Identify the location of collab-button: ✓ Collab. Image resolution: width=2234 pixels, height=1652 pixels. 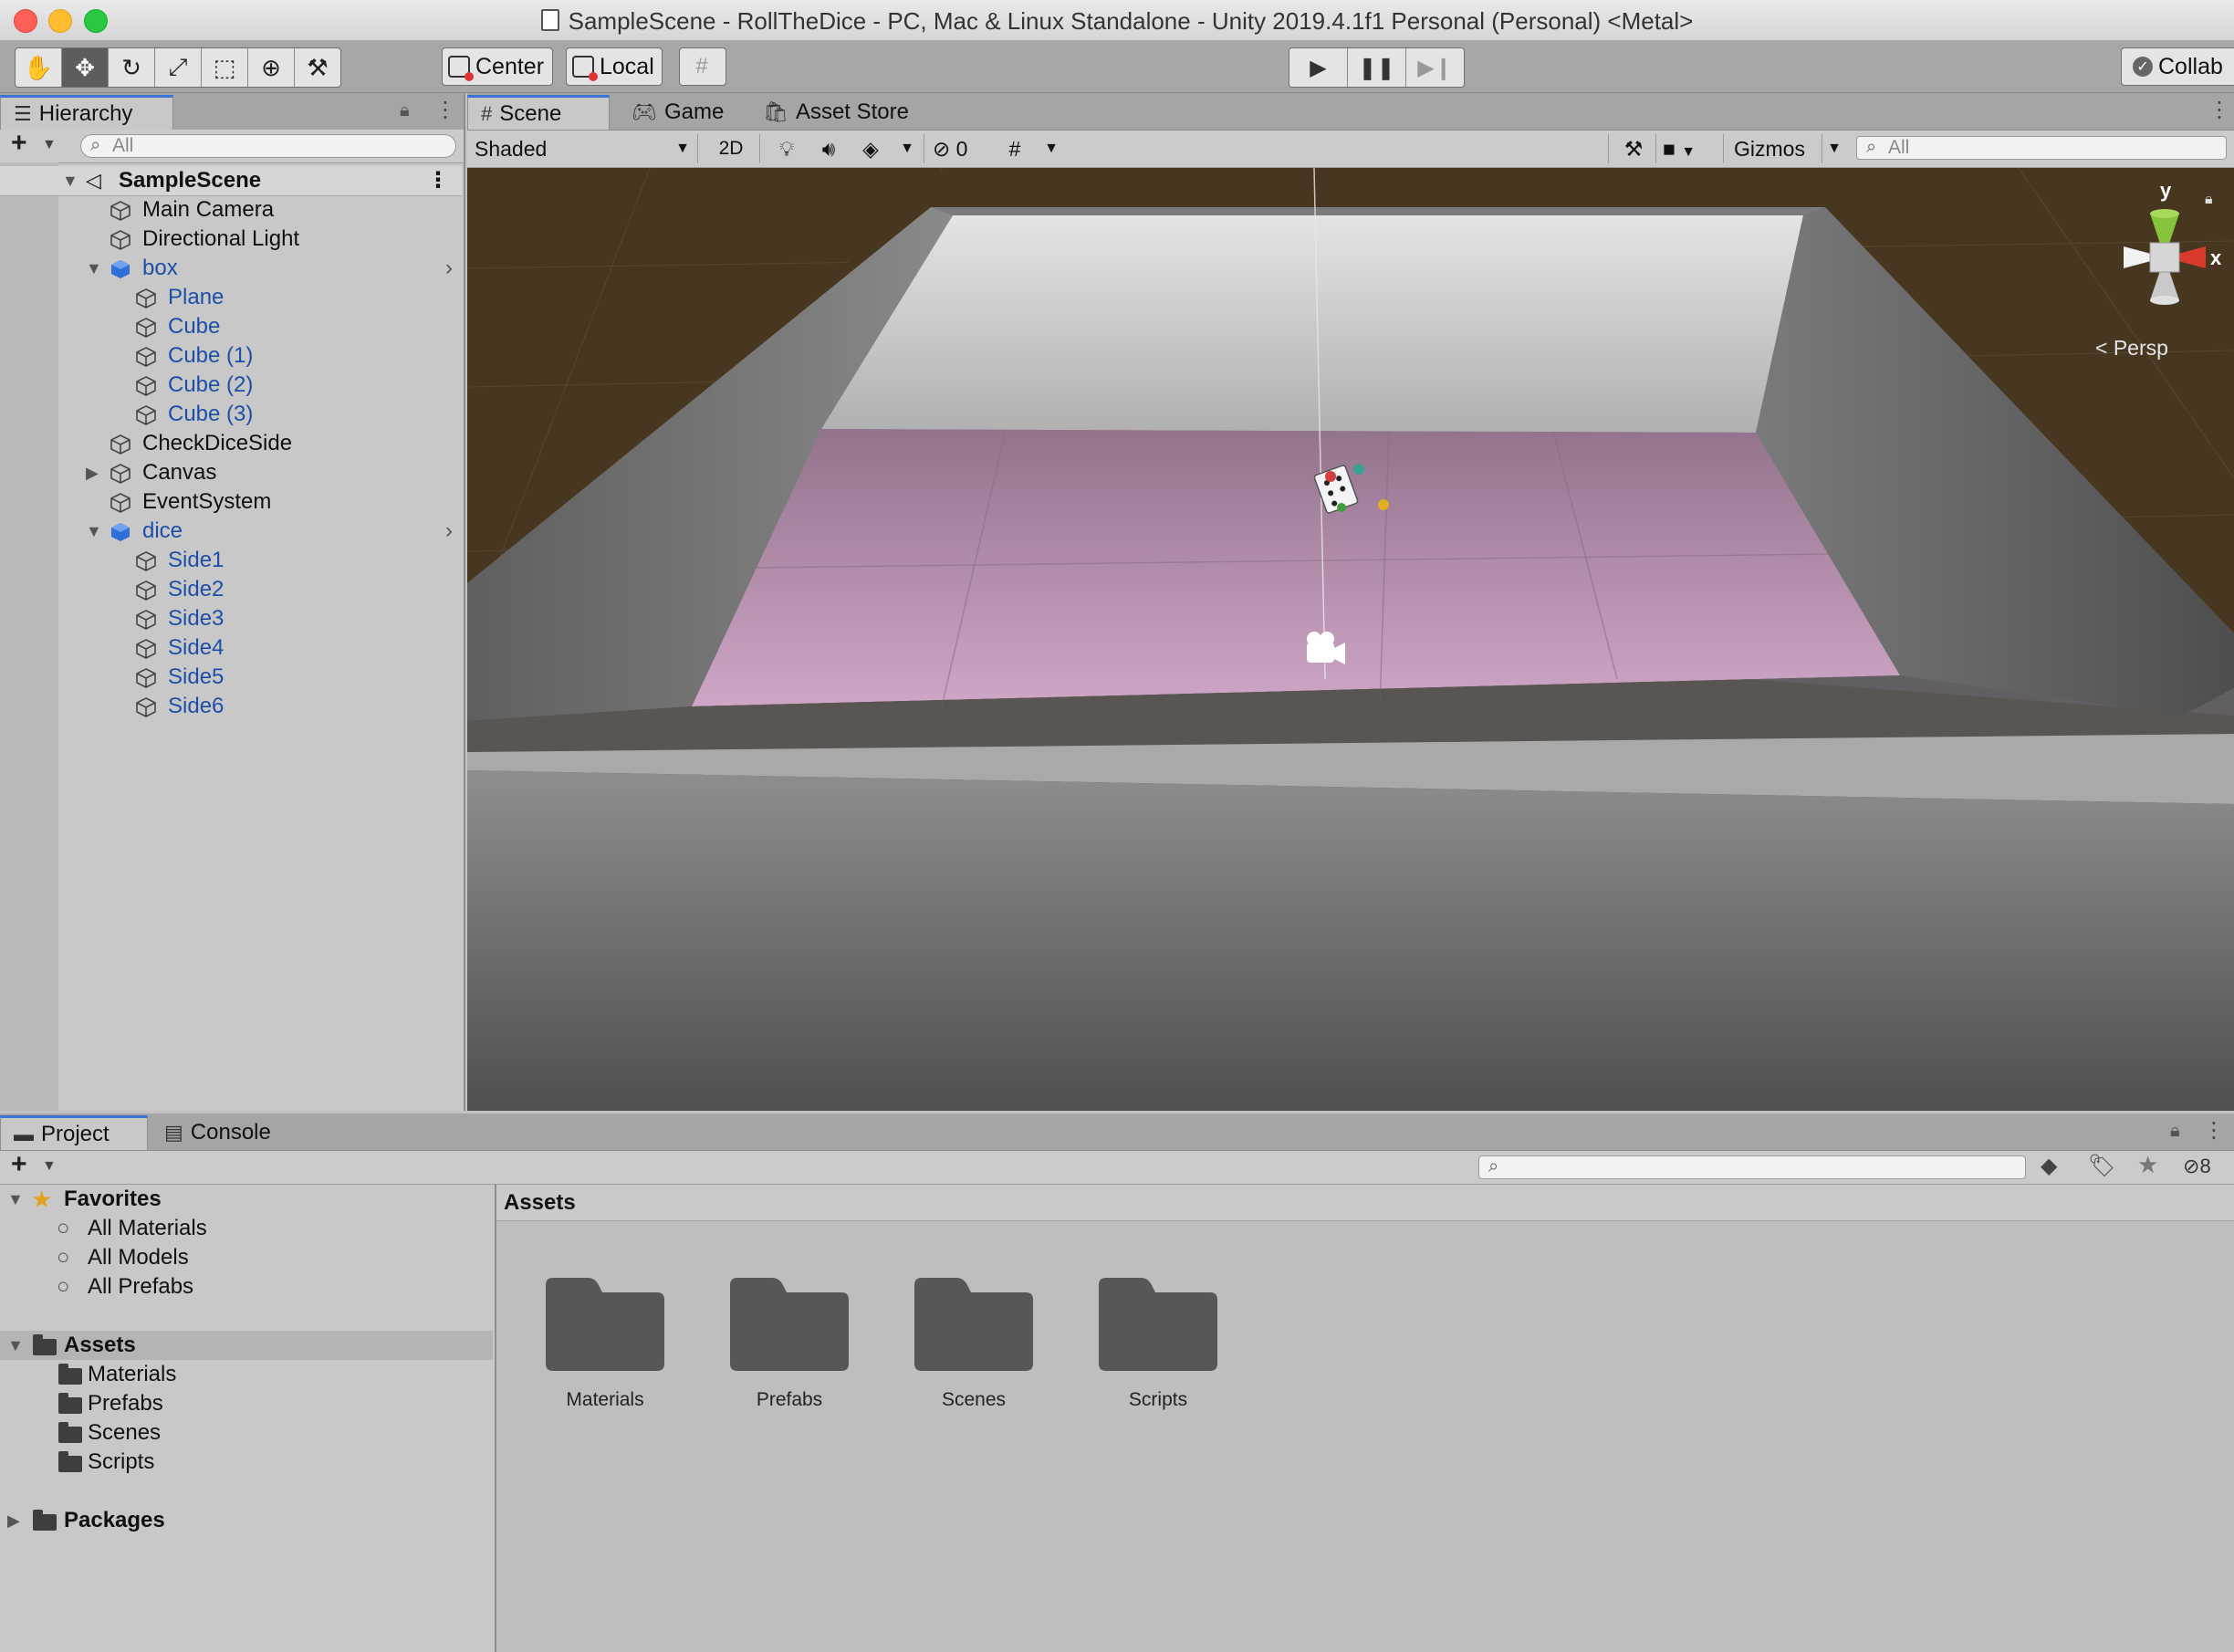
(2177, 66).